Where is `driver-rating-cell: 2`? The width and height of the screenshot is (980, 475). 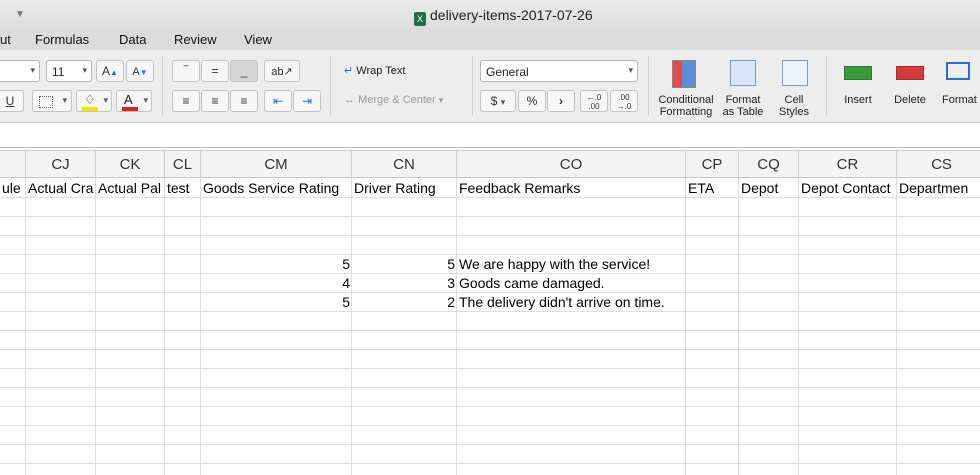 driver-rating-cell: 2 is located at coordinates (404, 302).